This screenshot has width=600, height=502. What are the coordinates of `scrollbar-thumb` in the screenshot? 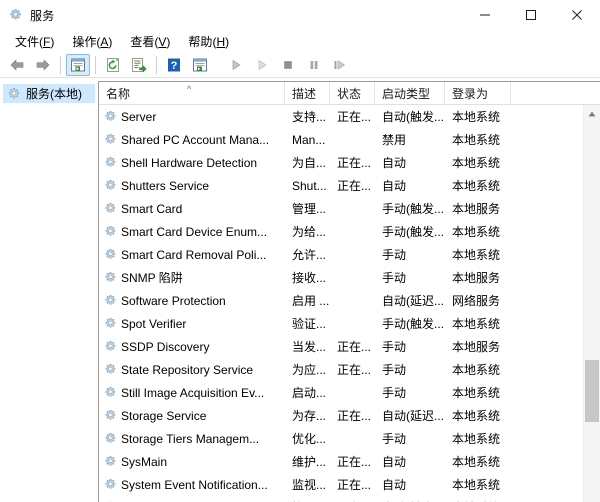 It's located at (592, 391).